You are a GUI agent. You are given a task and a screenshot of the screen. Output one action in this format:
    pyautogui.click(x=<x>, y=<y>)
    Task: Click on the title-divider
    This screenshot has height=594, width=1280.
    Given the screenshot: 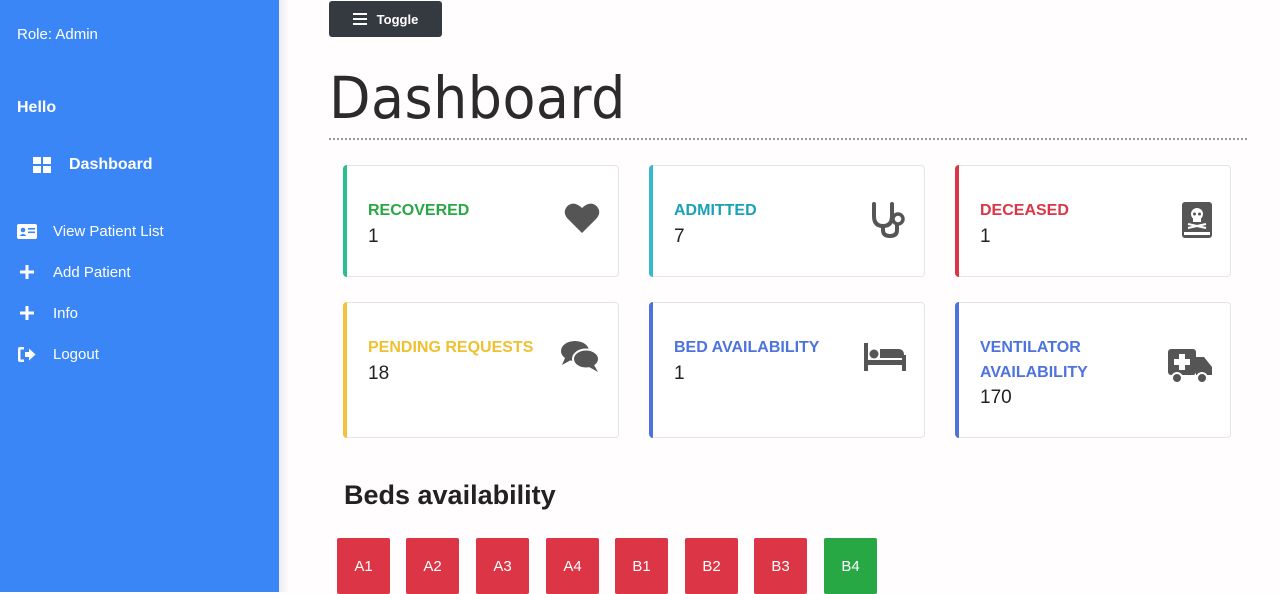 What is the action you would take?
    pyautogui.click(x=788, y=139)
    